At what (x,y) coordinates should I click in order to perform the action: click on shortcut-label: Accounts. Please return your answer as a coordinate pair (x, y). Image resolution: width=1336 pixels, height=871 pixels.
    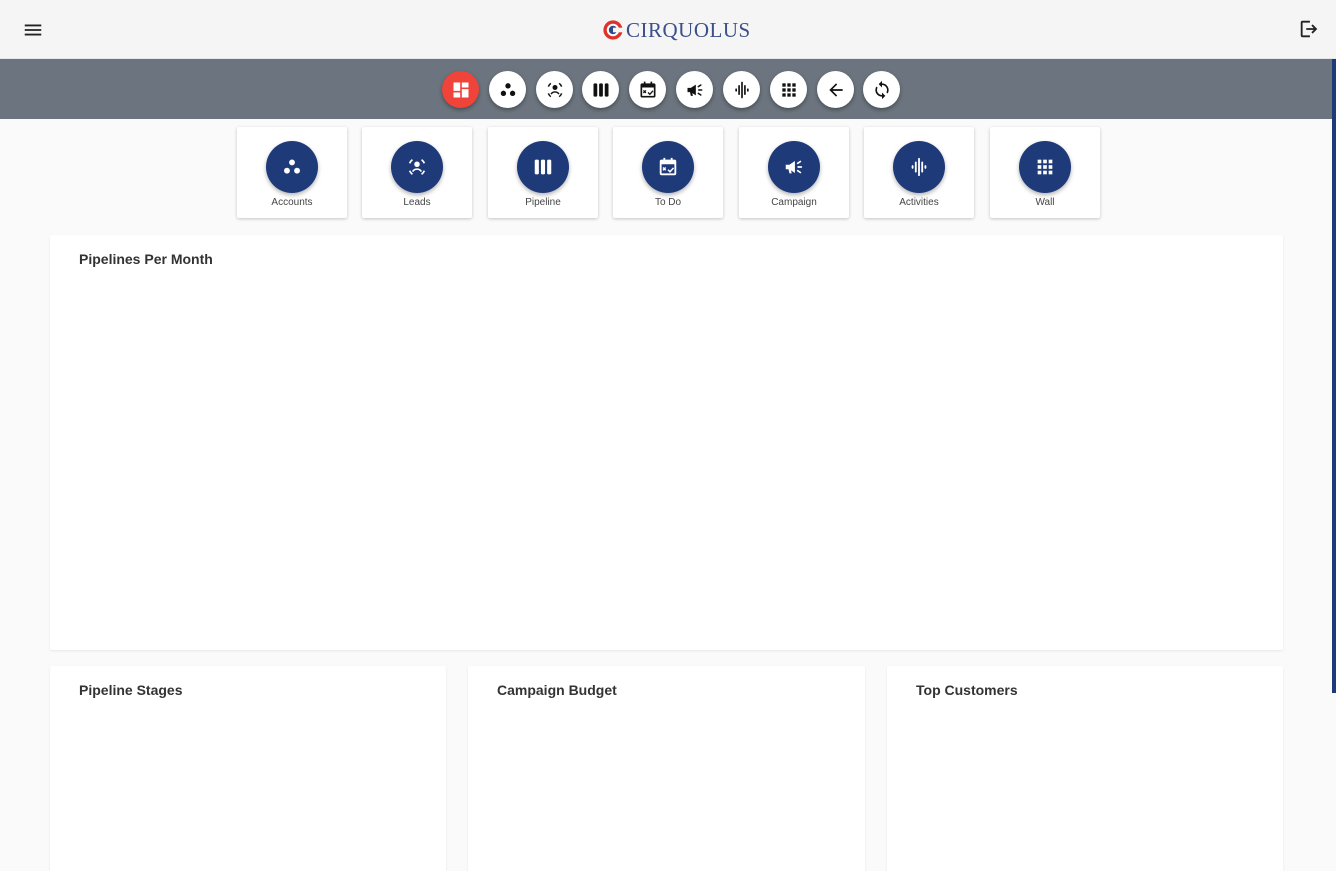
    Looking at the image, I should click on (292, 202).